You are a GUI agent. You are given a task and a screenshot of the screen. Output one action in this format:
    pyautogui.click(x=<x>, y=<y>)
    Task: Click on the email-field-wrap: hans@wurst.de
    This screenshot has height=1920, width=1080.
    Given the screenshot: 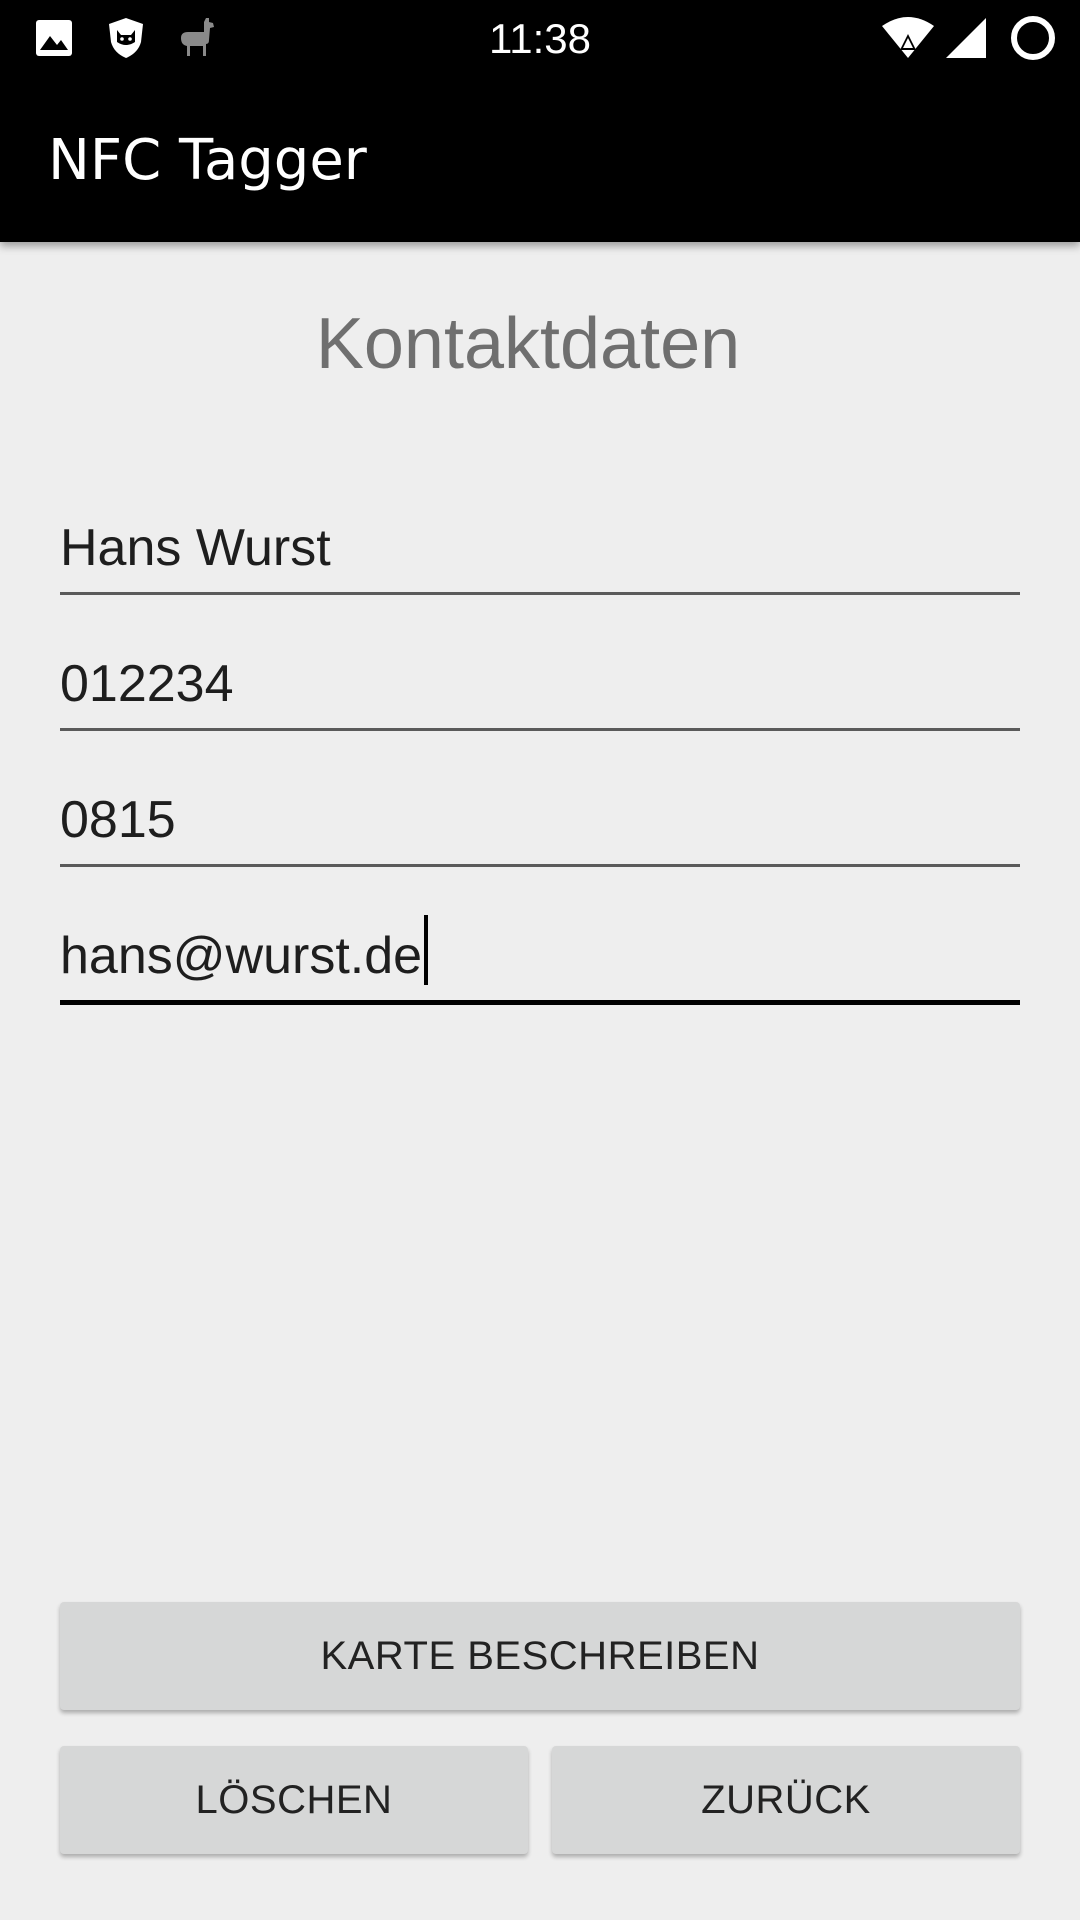 What is the action you would take?
    pyautogui.click(x=244, y=950)
    